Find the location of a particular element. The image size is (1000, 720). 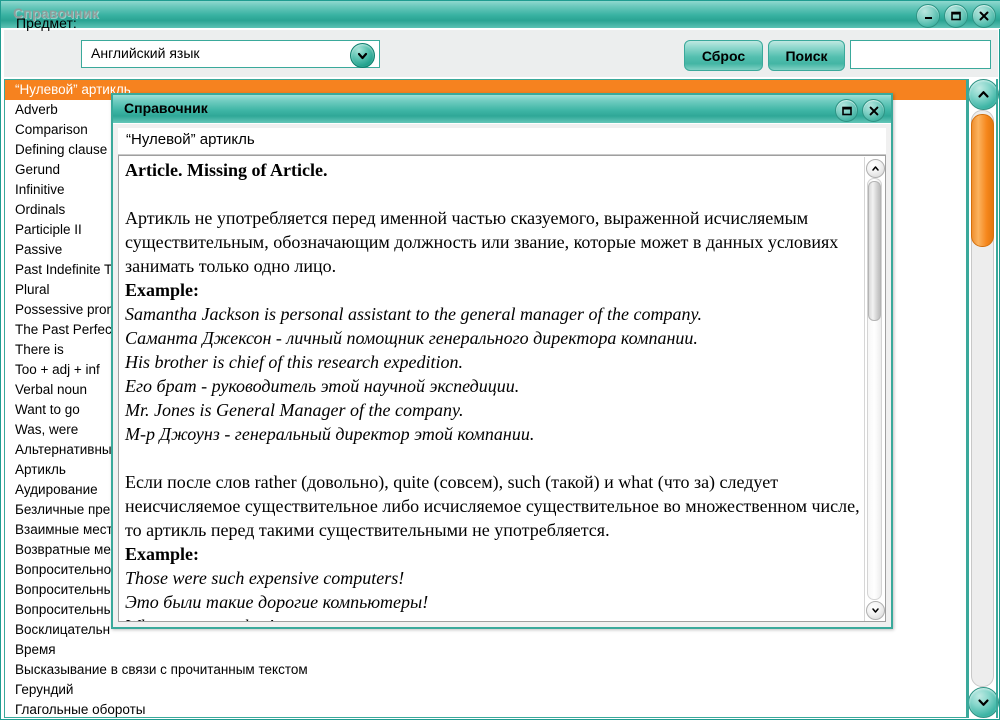

example-label-1: Example: is located at coordinates (162, 290).